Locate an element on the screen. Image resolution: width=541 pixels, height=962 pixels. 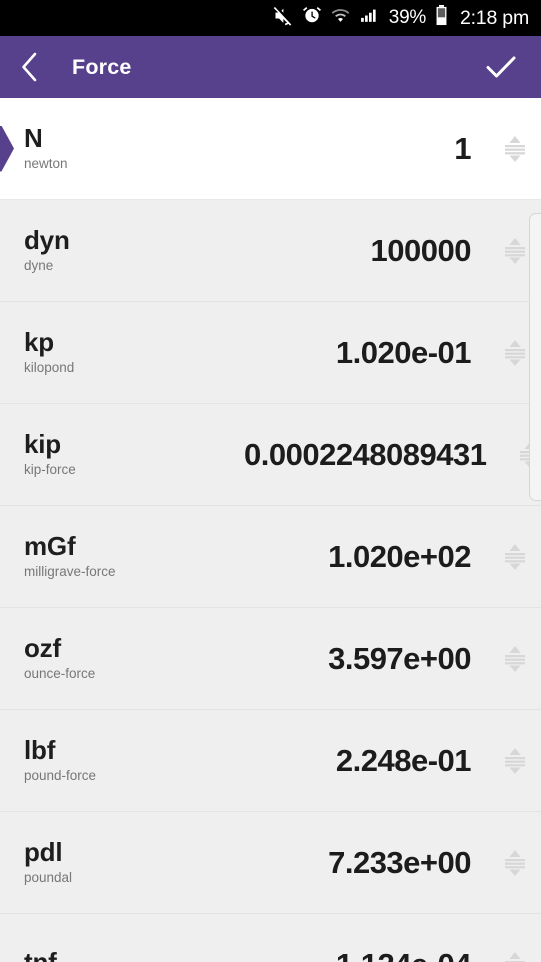
unit-symbol: tnf is located at coordinates (40, 954).